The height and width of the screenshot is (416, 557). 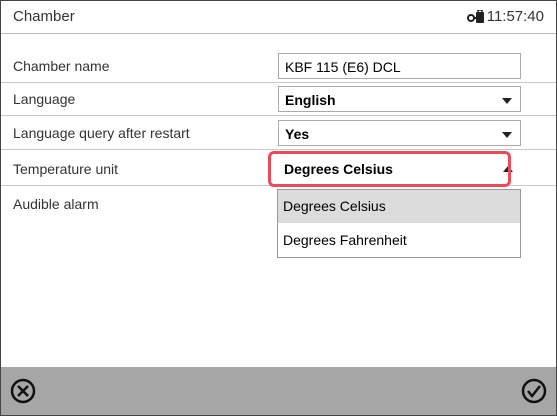 What do you see at coordinates (44, 99) in the screenshot?
I see `language-label: Language` at bounding box center [44, 99].